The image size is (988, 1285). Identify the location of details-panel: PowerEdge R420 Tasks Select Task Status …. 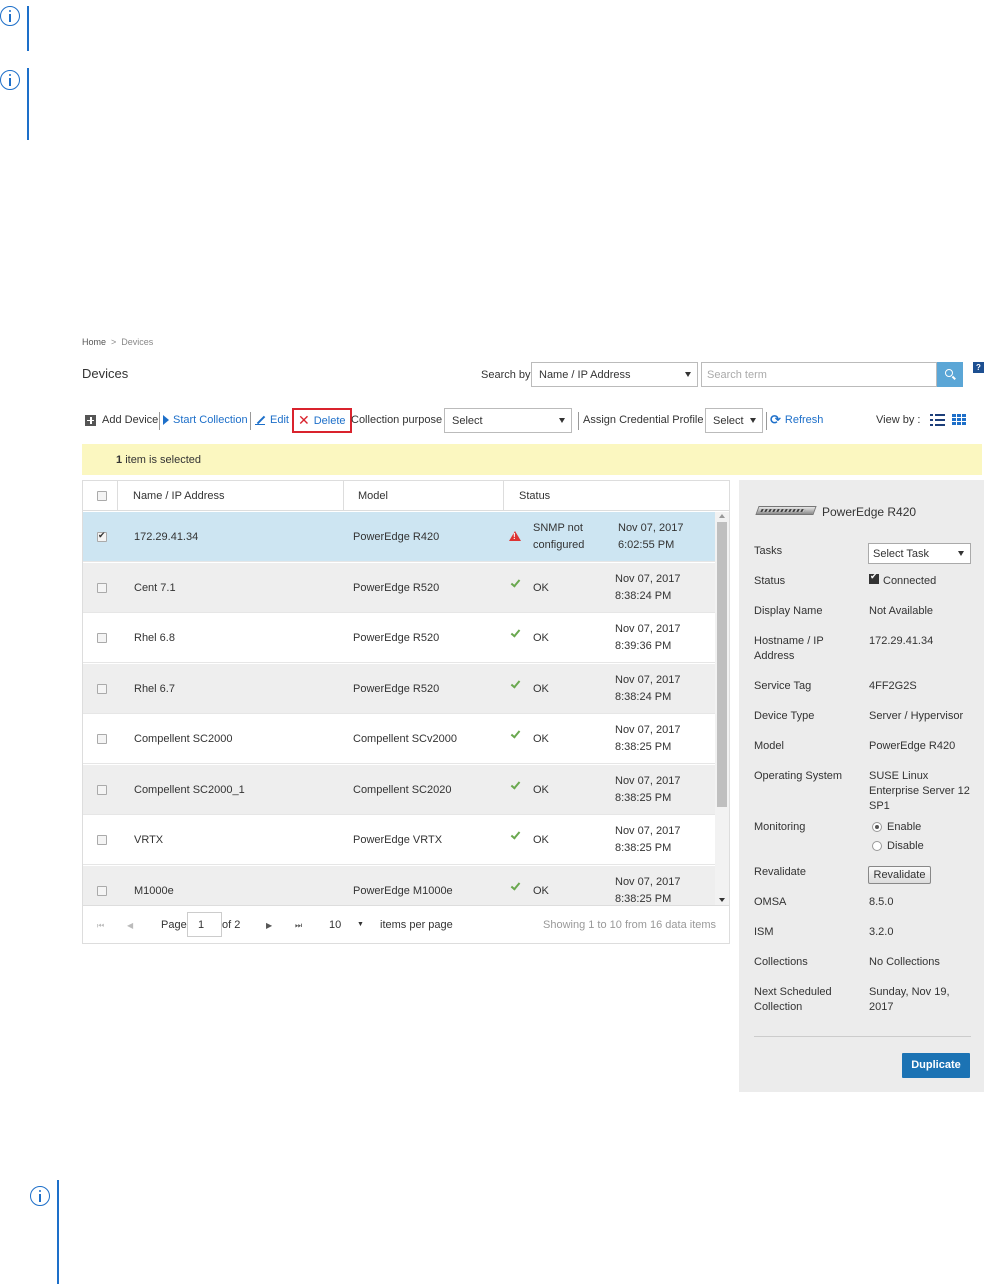
(861, 786).